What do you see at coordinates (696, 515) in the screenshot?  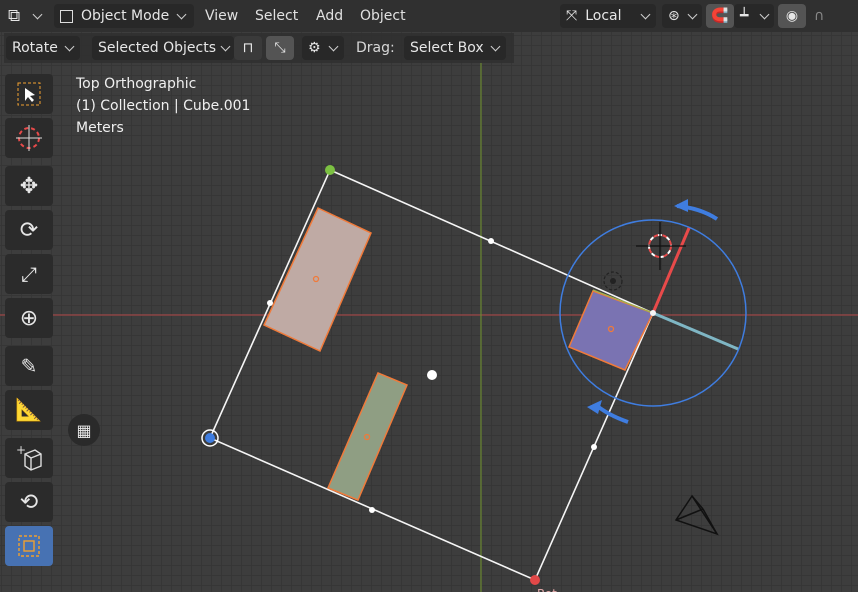 I see `camera-icon` at bounding box center [696, 515].